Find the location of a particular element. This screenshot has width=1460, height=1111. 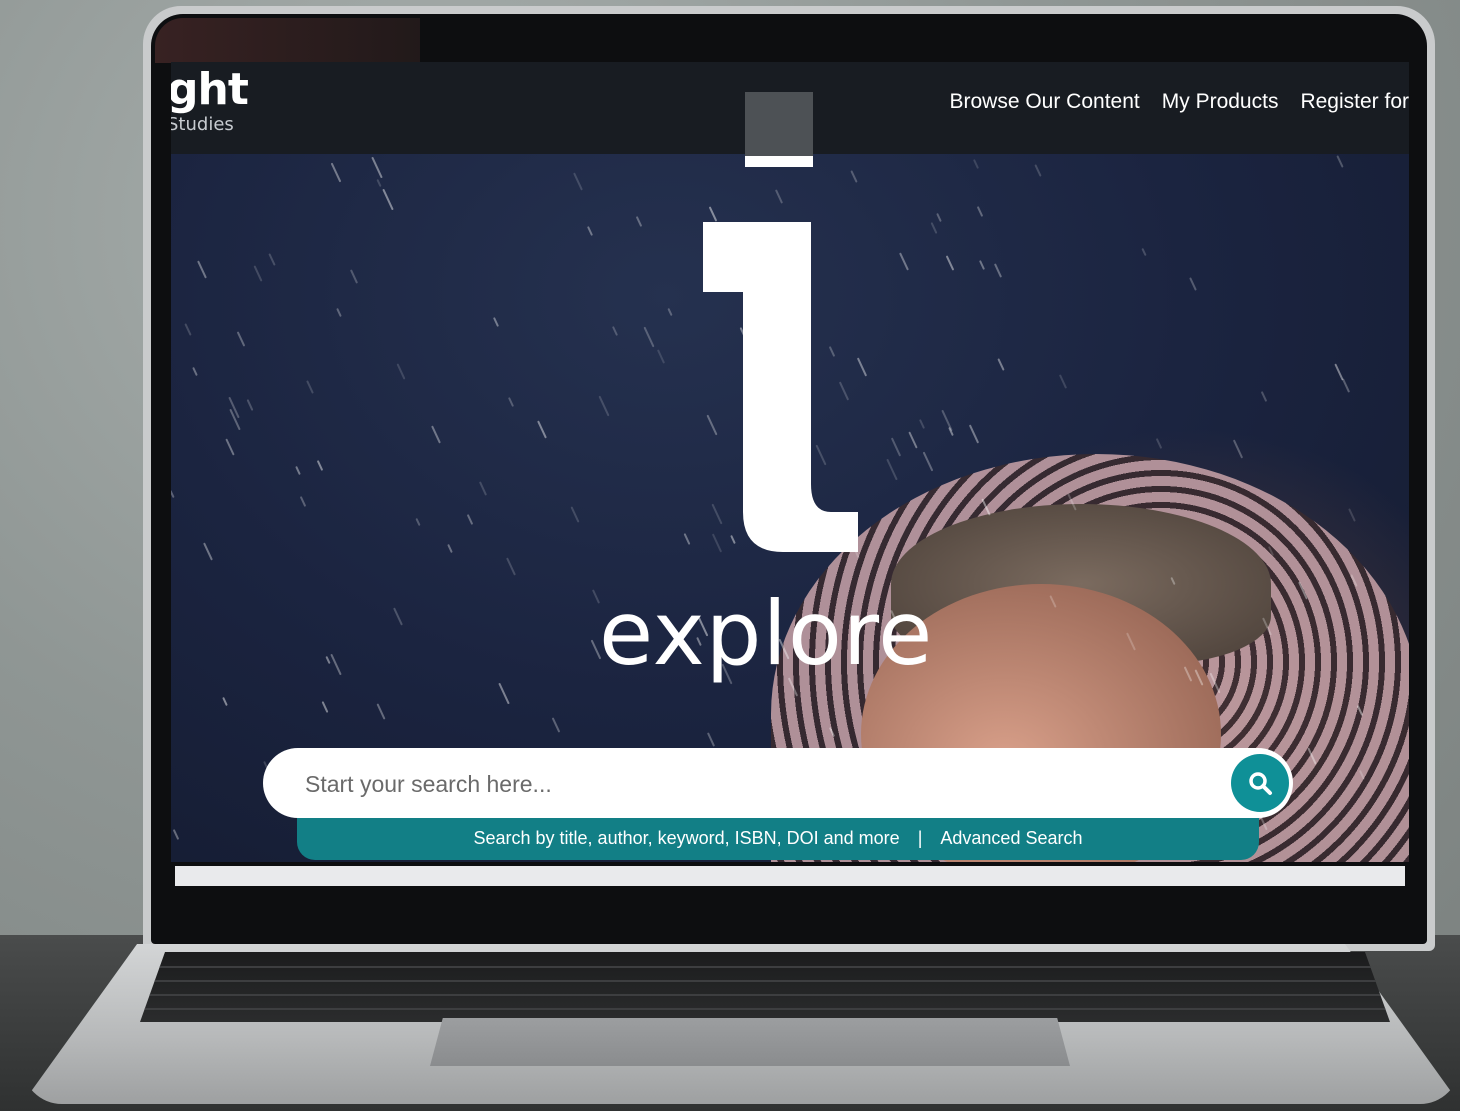

logo-bar-icon is located at coordinates (779, 161).